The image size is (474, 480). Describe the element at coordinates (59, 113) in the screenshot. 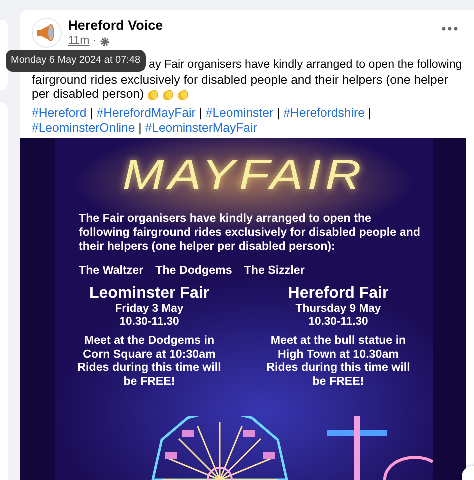

I see `hashtag-link: #Hereford` at that location.